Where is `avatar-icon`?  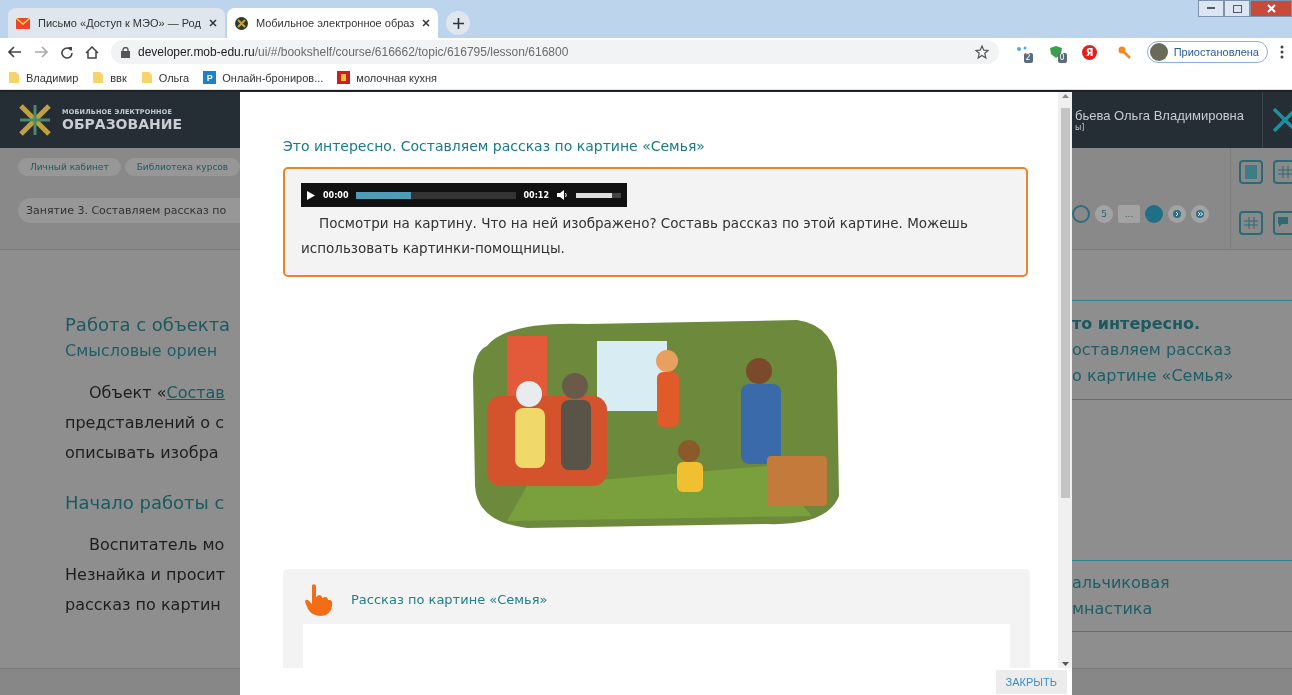 avatar-icon is located at coordinates (1158, 52).